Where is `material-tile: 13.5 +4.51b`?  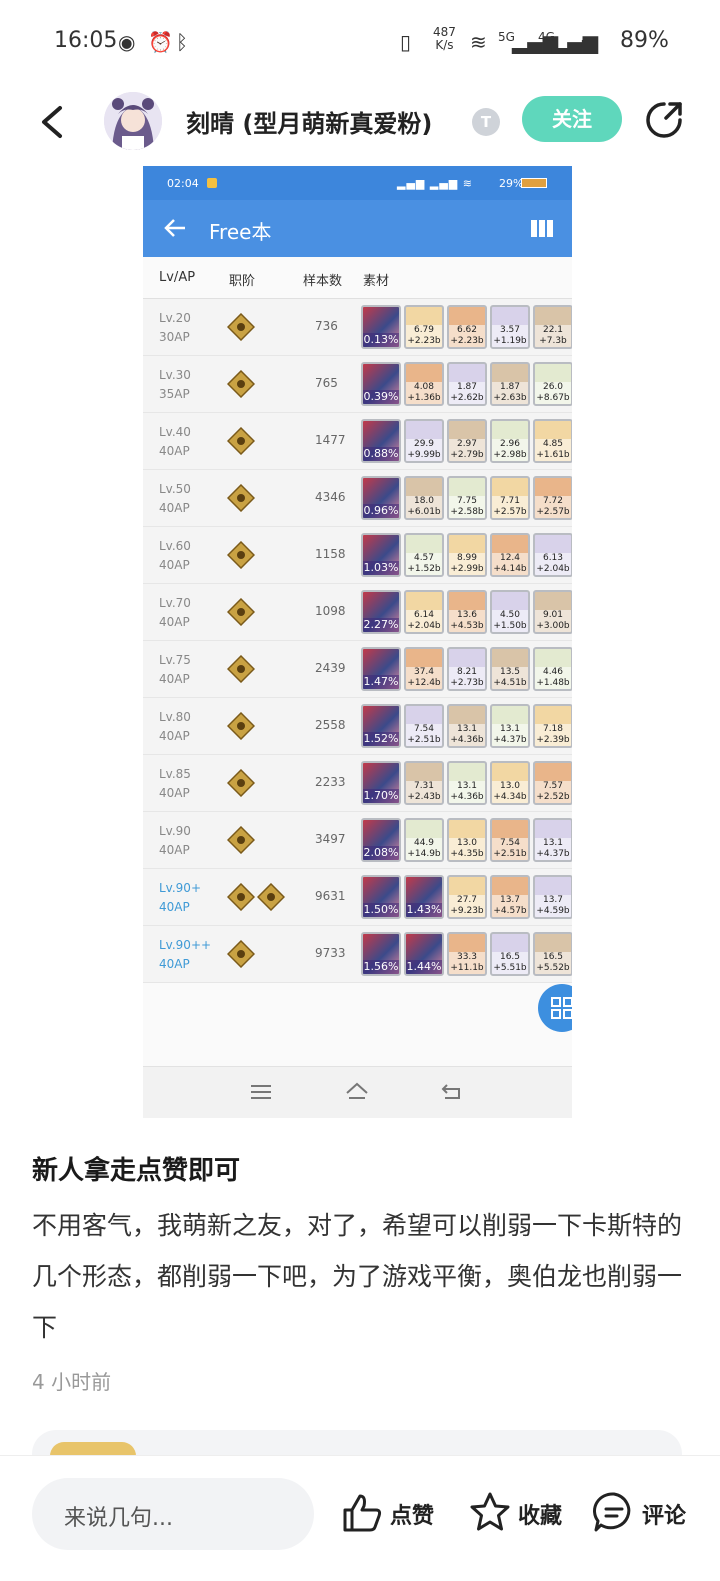 material-tile: 13.5 +4.51b is located at coordinates (510, 669).